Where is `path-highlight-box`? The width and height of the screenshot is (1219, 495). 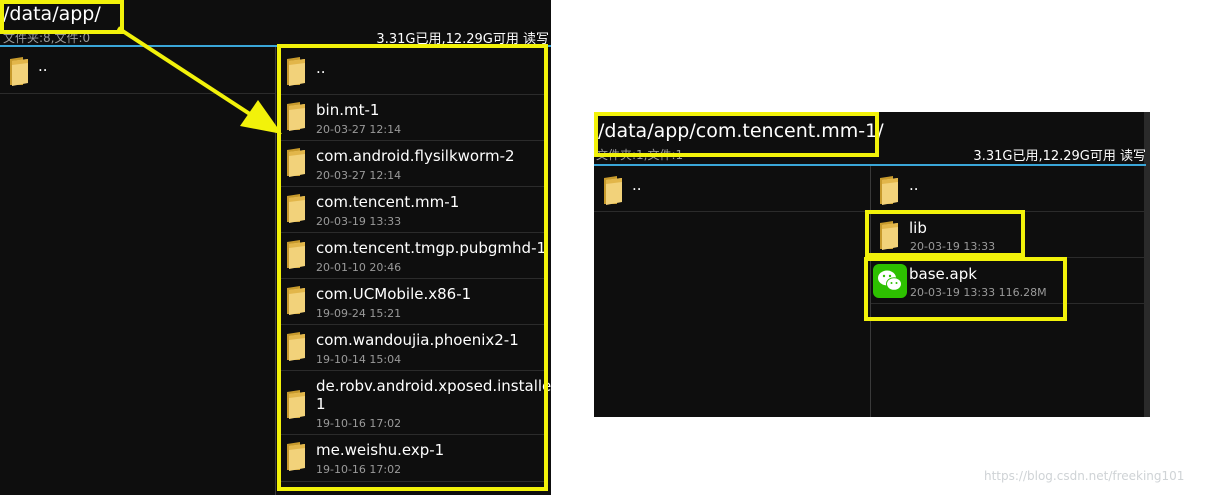
path-highlight-box is located at coordinates (736, 134).